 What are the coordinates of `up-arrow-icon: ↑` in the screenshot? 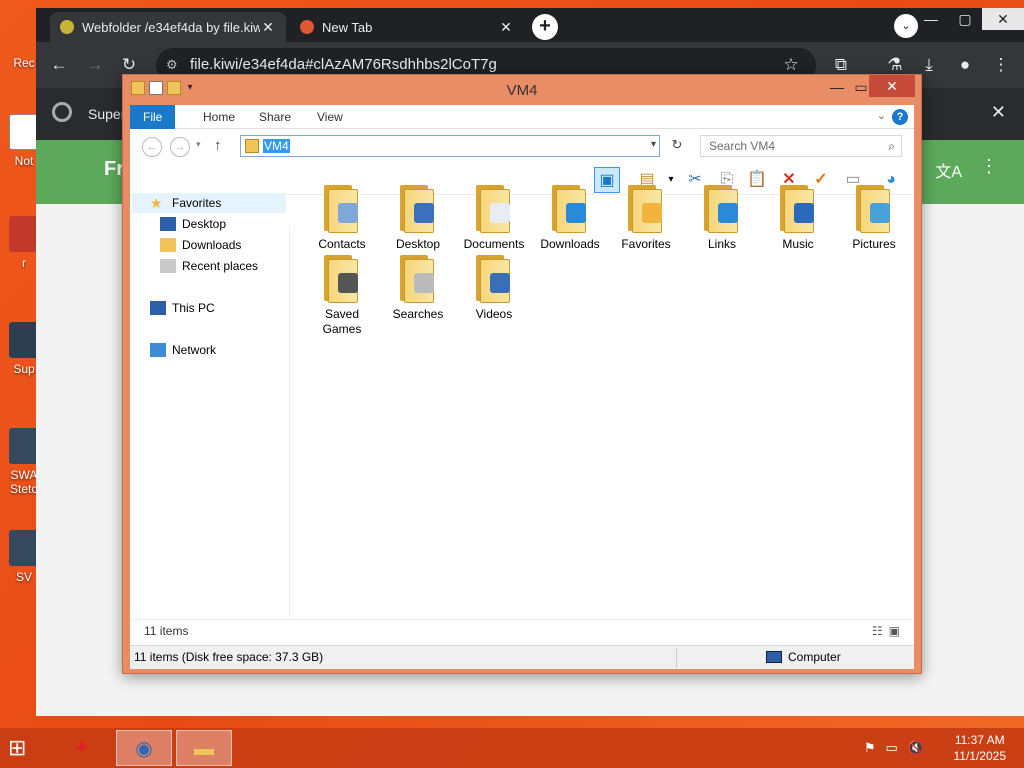 It's located at (218, 145).